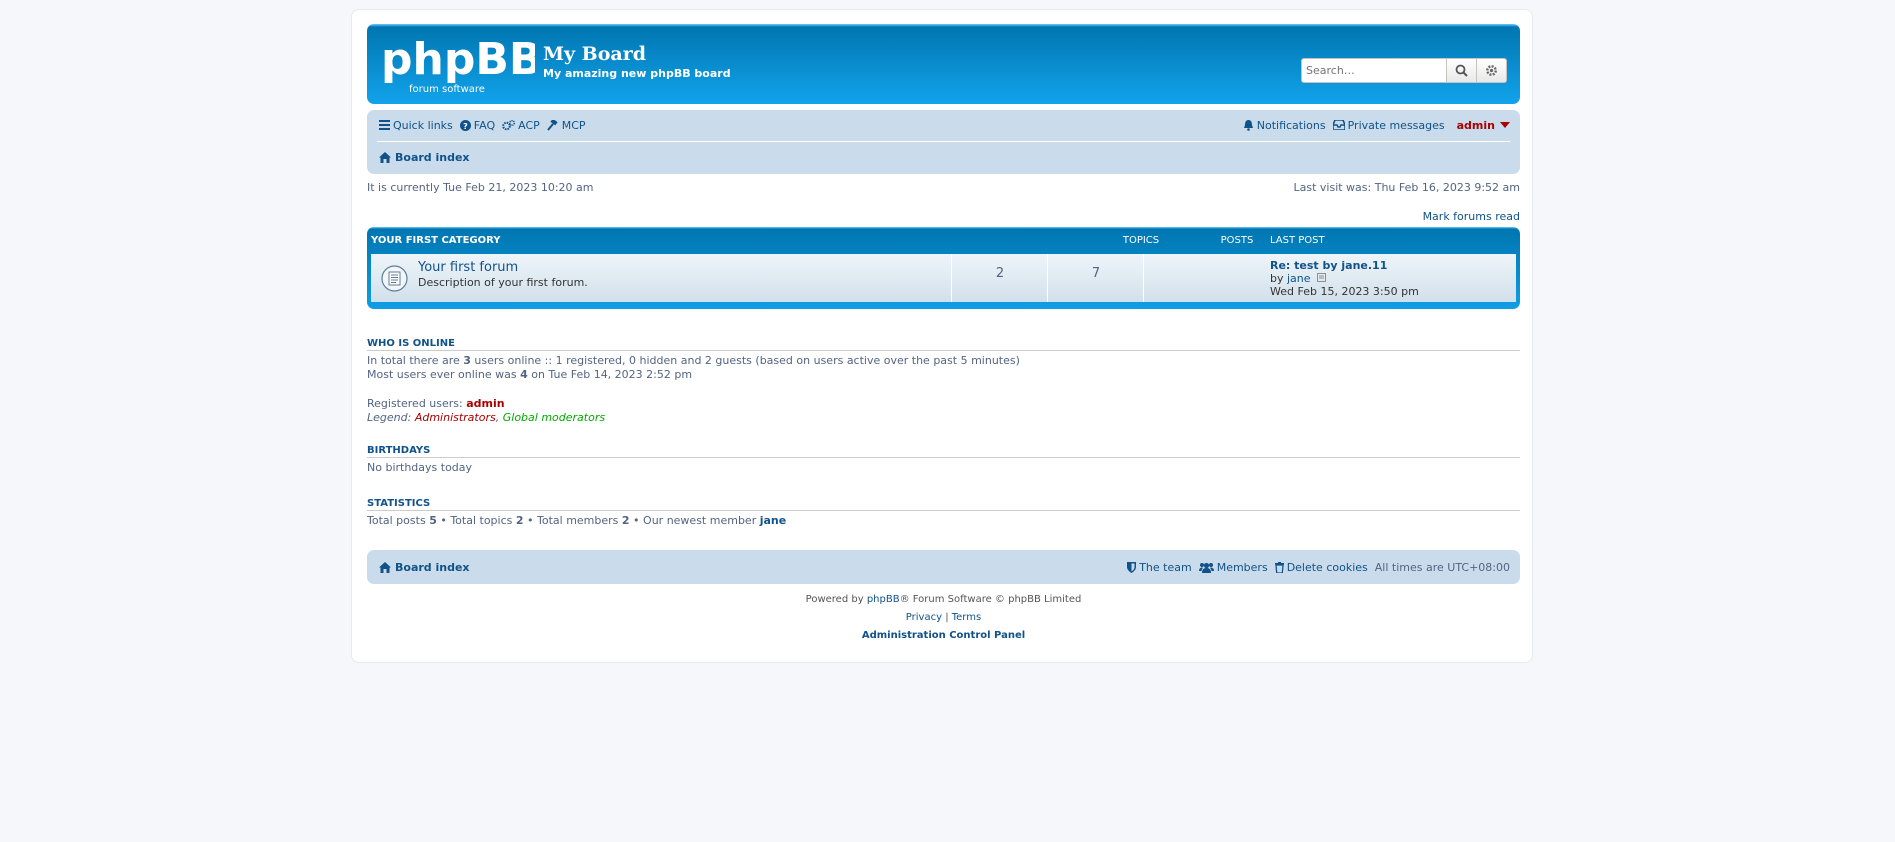 This screenshot has height=842, width=1895. I want to click on forum-read-icon, so click(394, 278).